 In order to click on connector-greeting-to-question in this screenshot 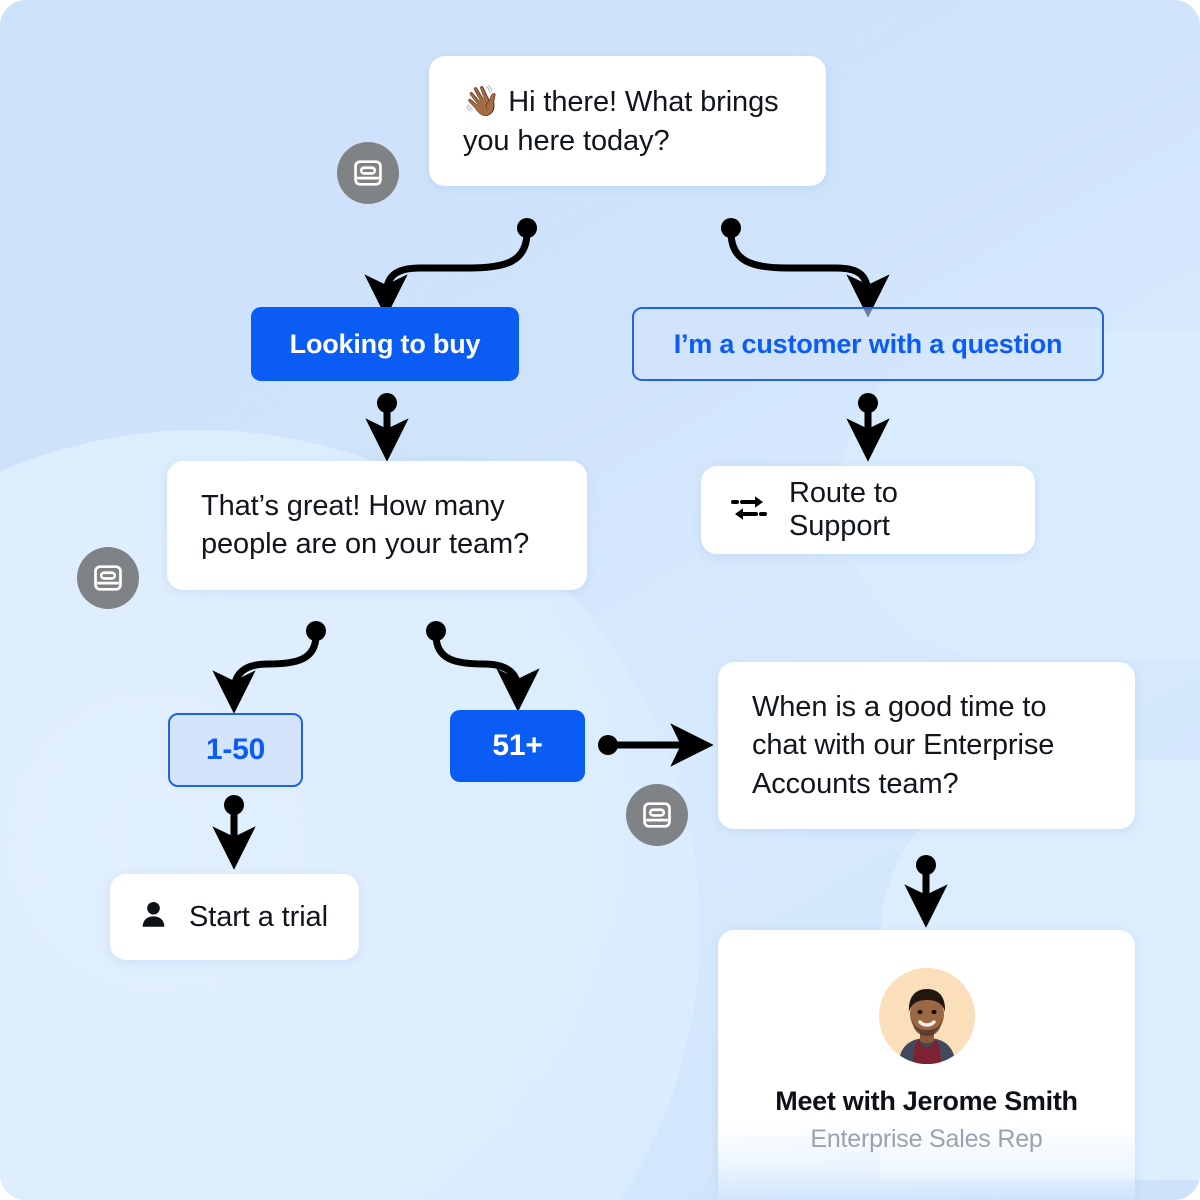, I will do `click(805, 268)`.